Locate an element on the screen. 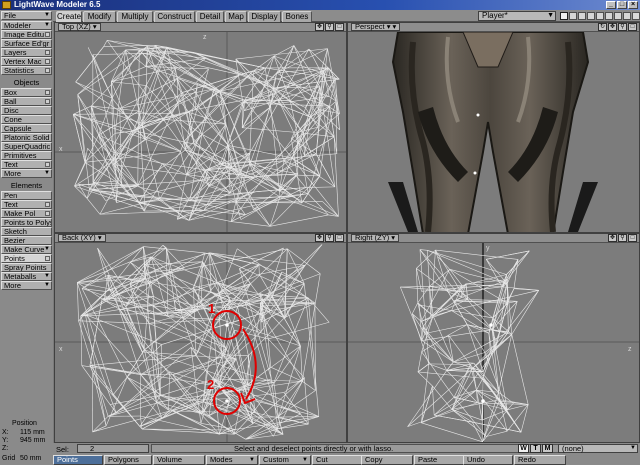 Image resolution: width=640 pixels, height=465 pixels. custom-menu: Custom ▼ is located at coordinates (285, 460).